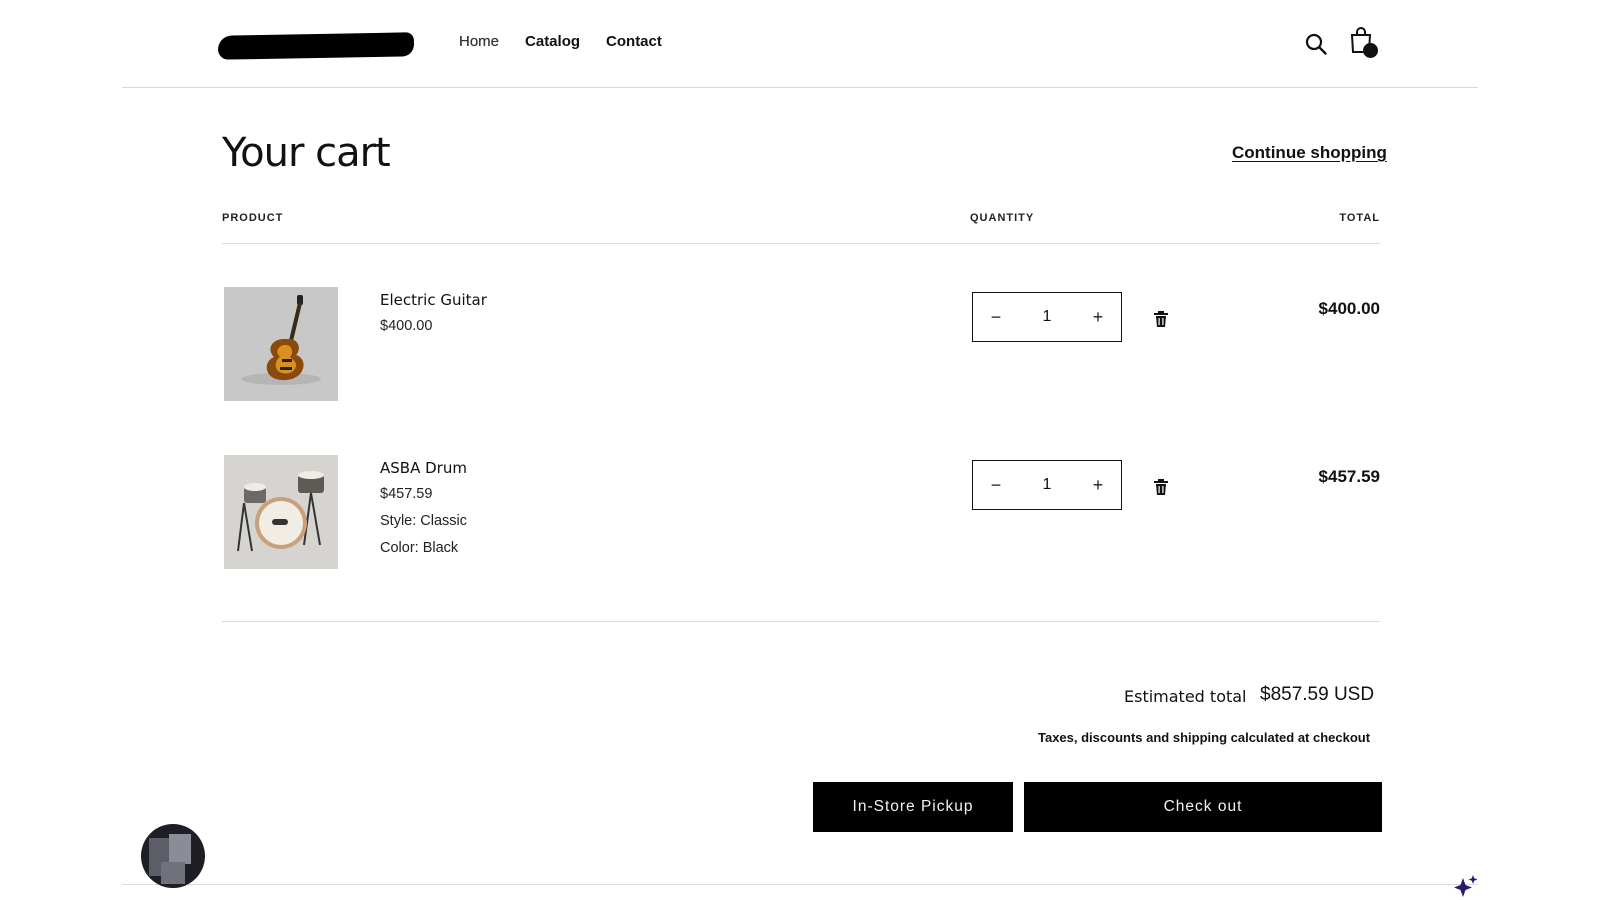 The image size is (1600, 900). I want to click on line-total: $457.59, so click(1349, 476).